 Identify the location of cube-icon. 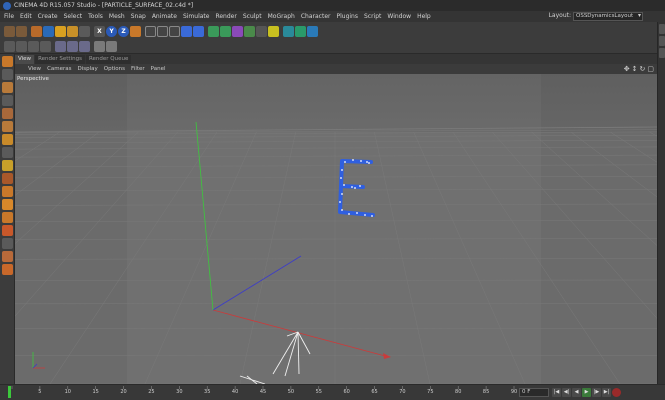
(186, 31).